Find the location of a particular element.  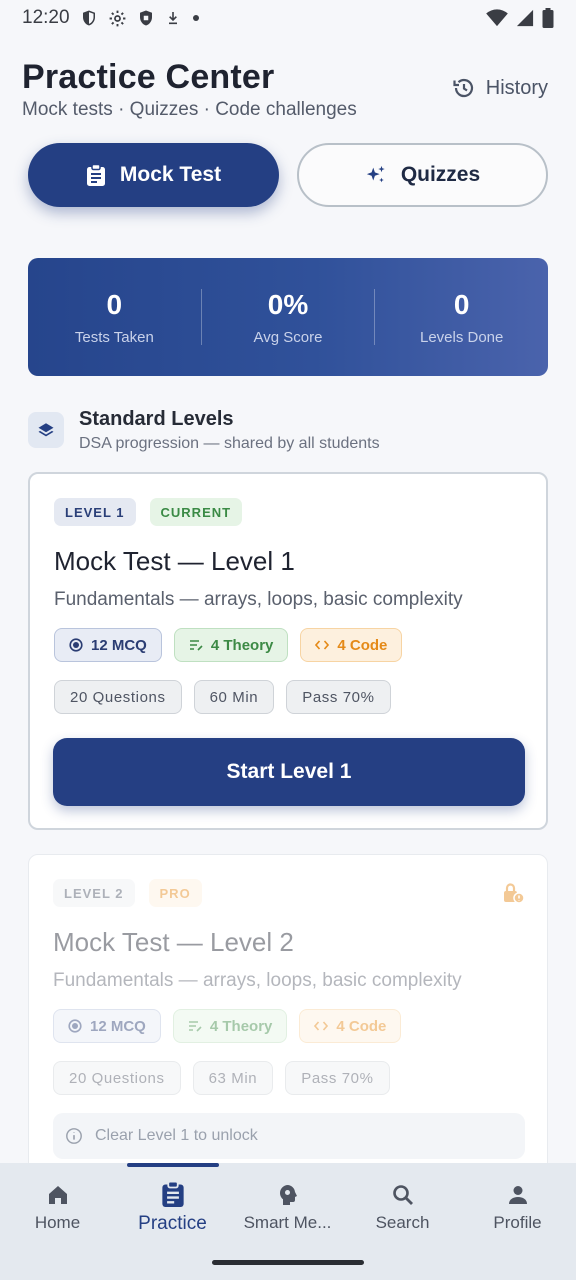

stat-value: 0% is located at coordinates (288, 304).